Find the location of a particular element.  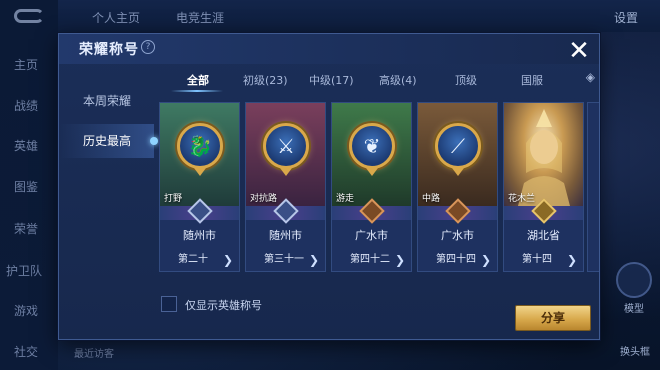

staff-icon: ⟋ is located at coordinates (458, 146).